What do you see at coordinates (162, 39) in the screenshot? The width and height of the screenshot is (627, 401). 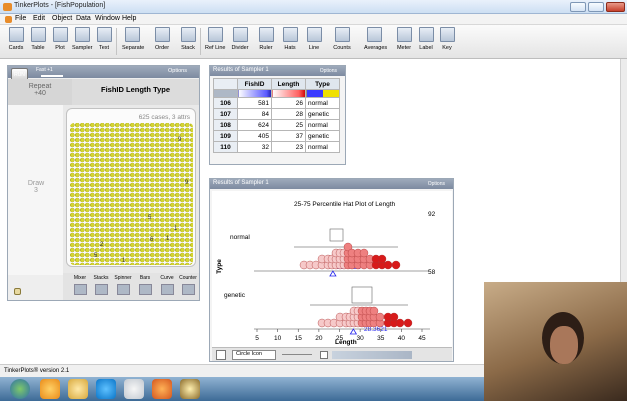 I see `order-button: Order` at bounding box center [162, 39].